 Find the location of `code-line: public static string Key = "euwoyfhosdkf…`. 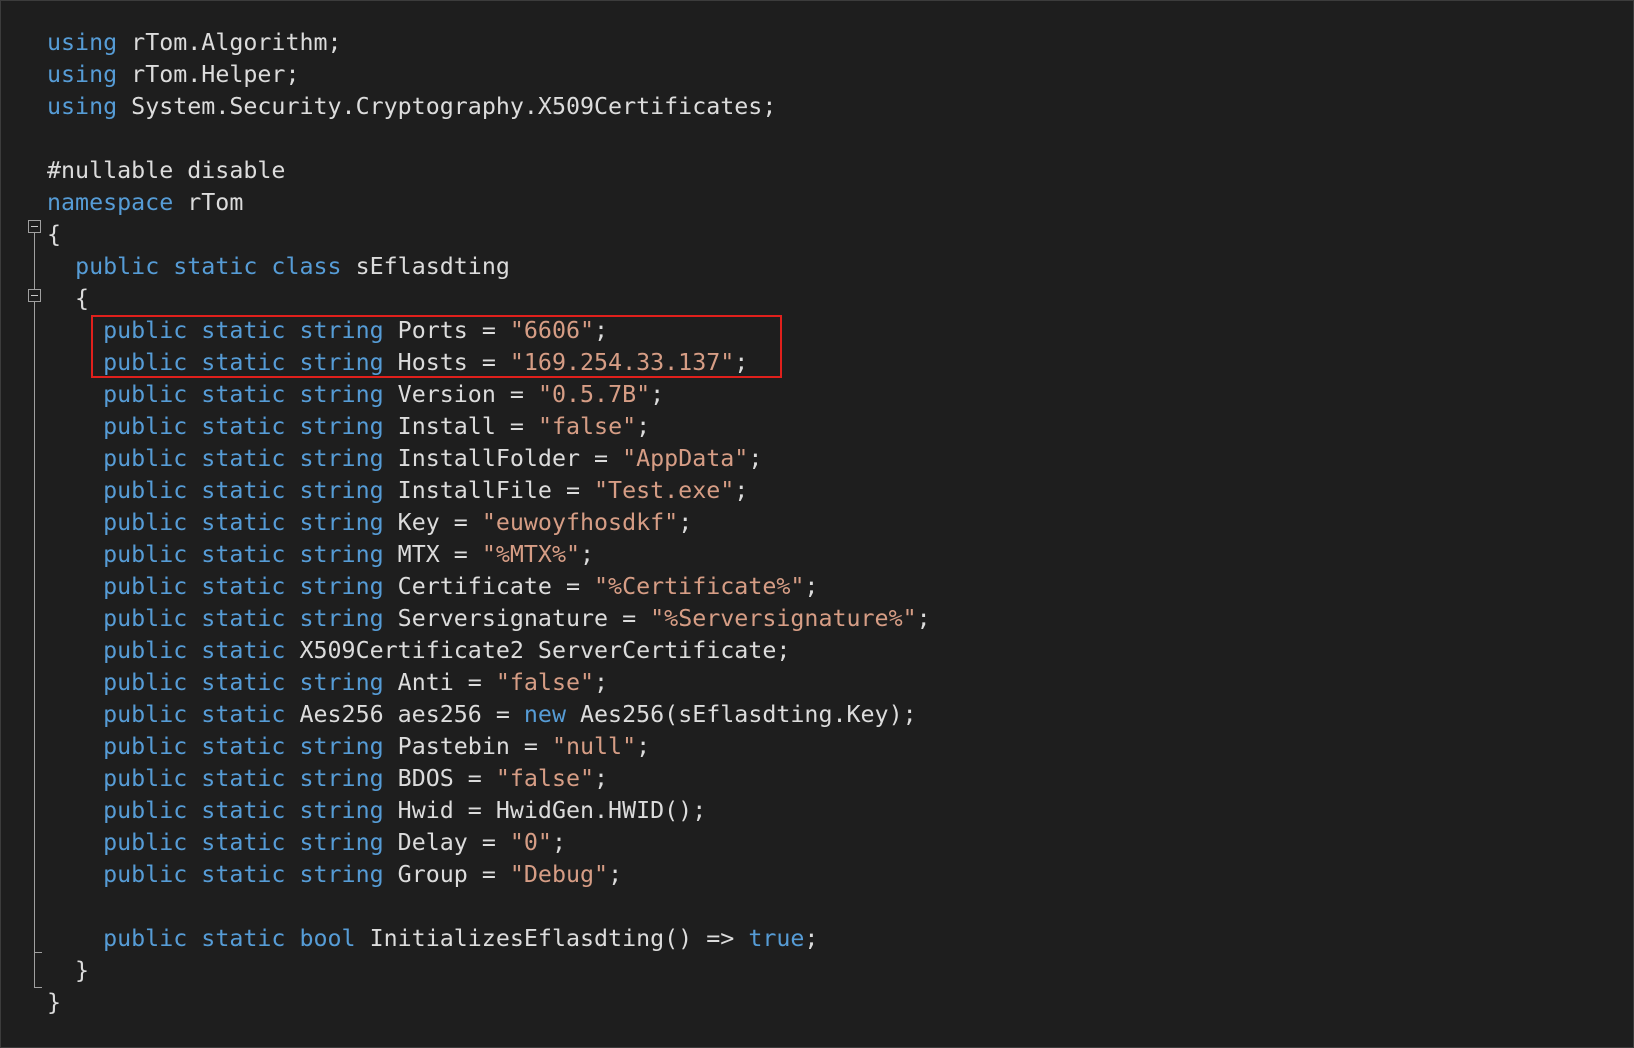

code-line: public static string Key = "euwoyfhosdkf… is located at coordinates (489, 523).